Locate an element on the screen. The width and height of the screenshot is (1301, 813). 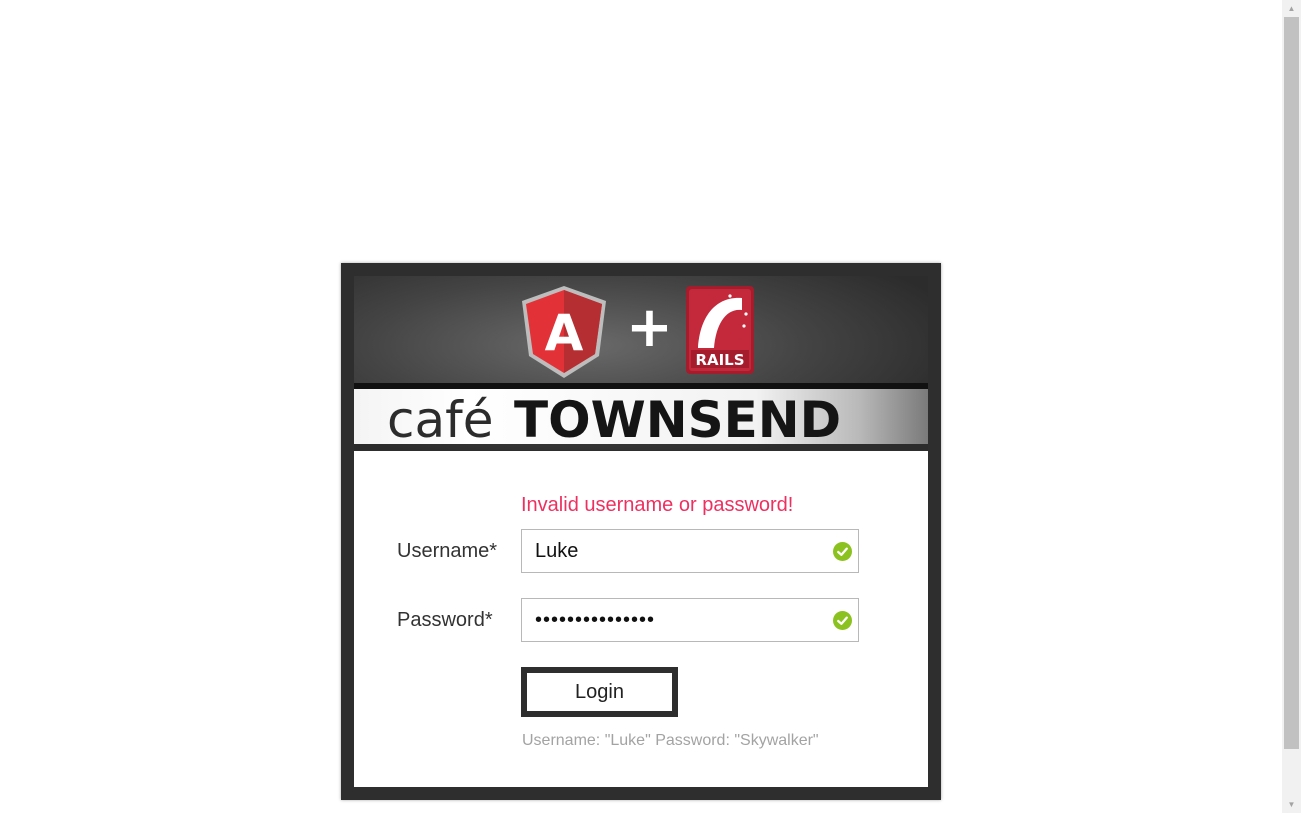
password-input: ••••••••••••••• is located at coordinates (690, 620).